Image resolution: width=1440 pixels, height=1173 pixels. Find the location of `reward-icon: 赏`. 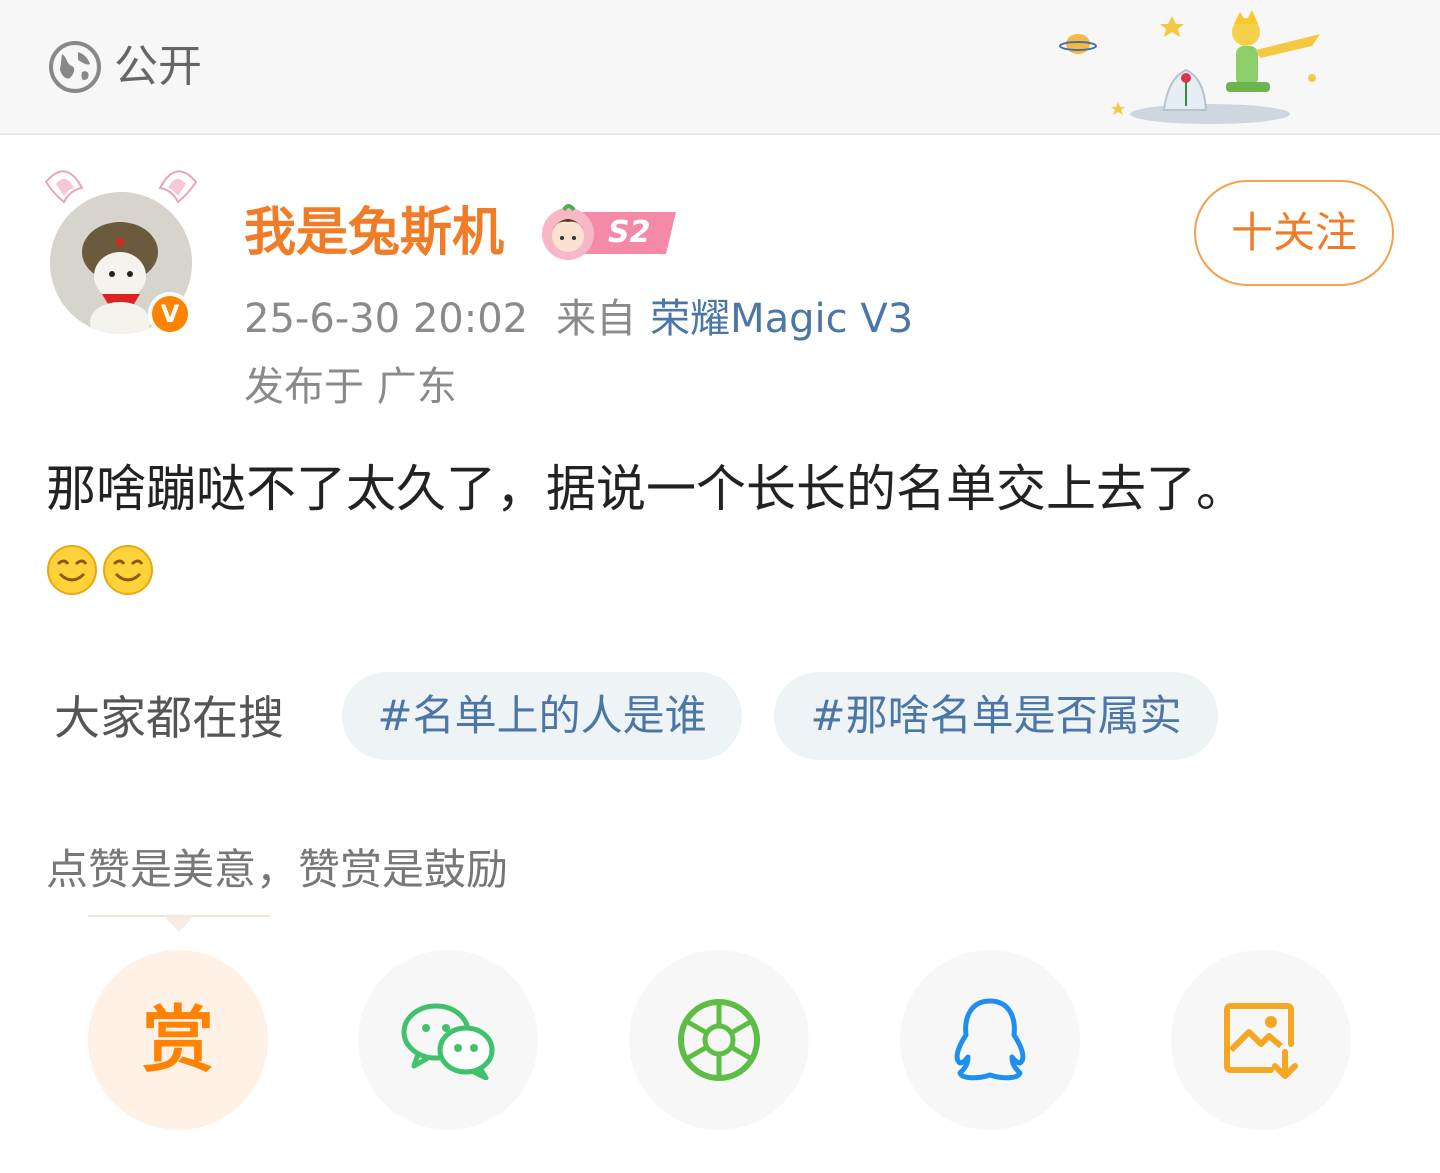

reward-icon: 赏 is located at coordinates (177, 1040).